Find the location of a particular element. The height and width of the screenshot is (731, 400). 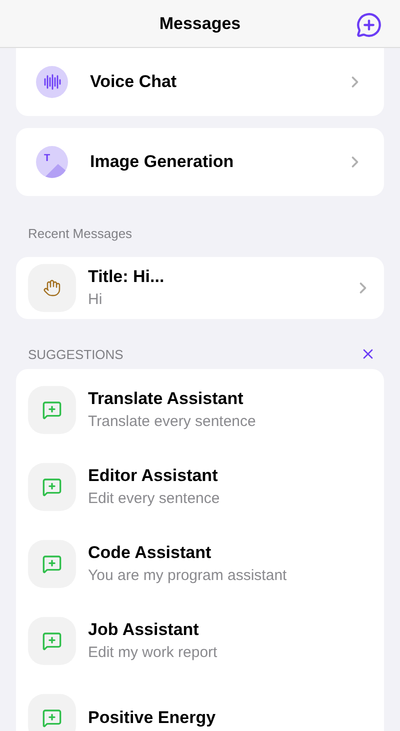

suggestion-row: Job Assistant Edit my work report is located at coordinates (200, 640).